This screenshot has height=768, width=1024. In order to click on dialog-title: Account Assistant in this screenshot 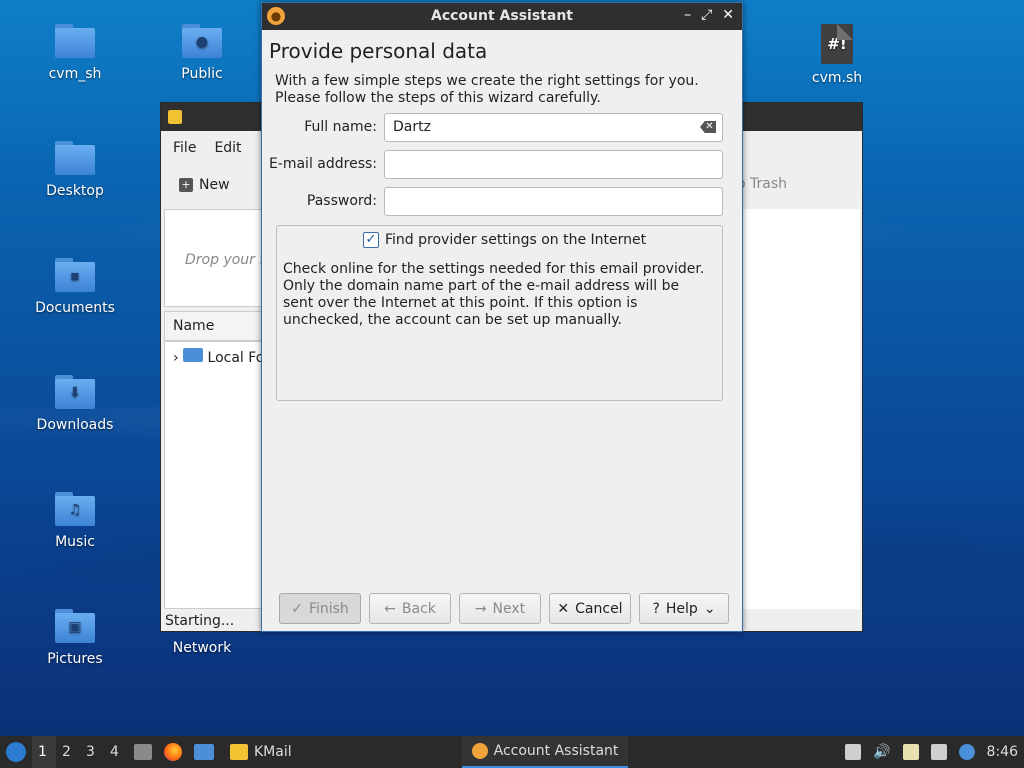, I will do `click(502, 16)`.